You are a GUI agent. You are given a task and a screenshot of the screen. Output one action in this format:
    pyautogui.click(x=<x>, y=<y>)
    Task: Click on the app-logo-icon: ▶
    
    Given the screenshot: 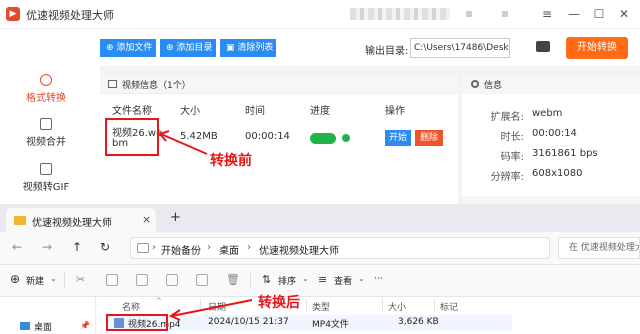 What is the action you would take?
    pyautogui.click(x=13, y=14)
    